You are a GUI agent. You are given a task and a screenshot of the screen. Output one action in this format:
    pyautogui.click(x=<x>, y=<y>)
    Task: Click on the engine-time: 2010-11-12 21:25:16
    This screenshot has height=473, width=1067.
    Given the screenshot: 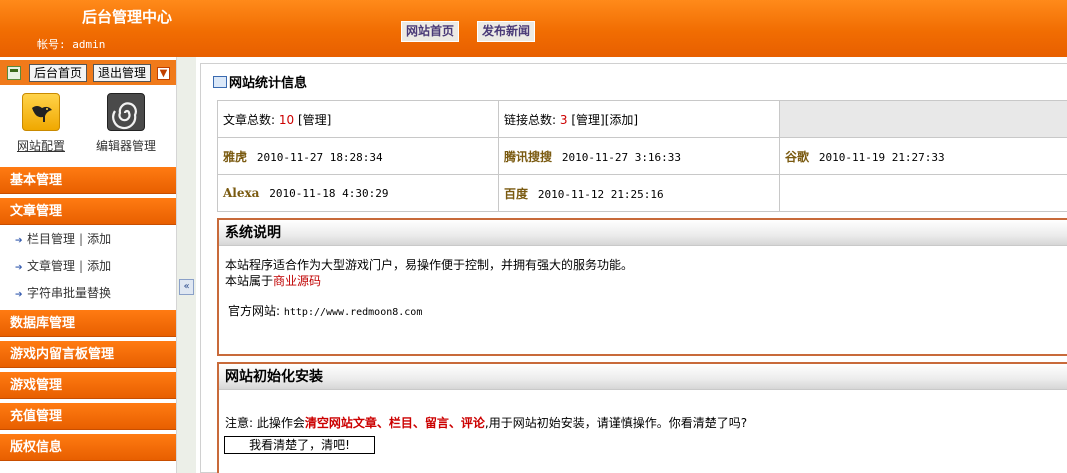 What is the action you would take?
    pyautogui.click(x=600, y=194)
    